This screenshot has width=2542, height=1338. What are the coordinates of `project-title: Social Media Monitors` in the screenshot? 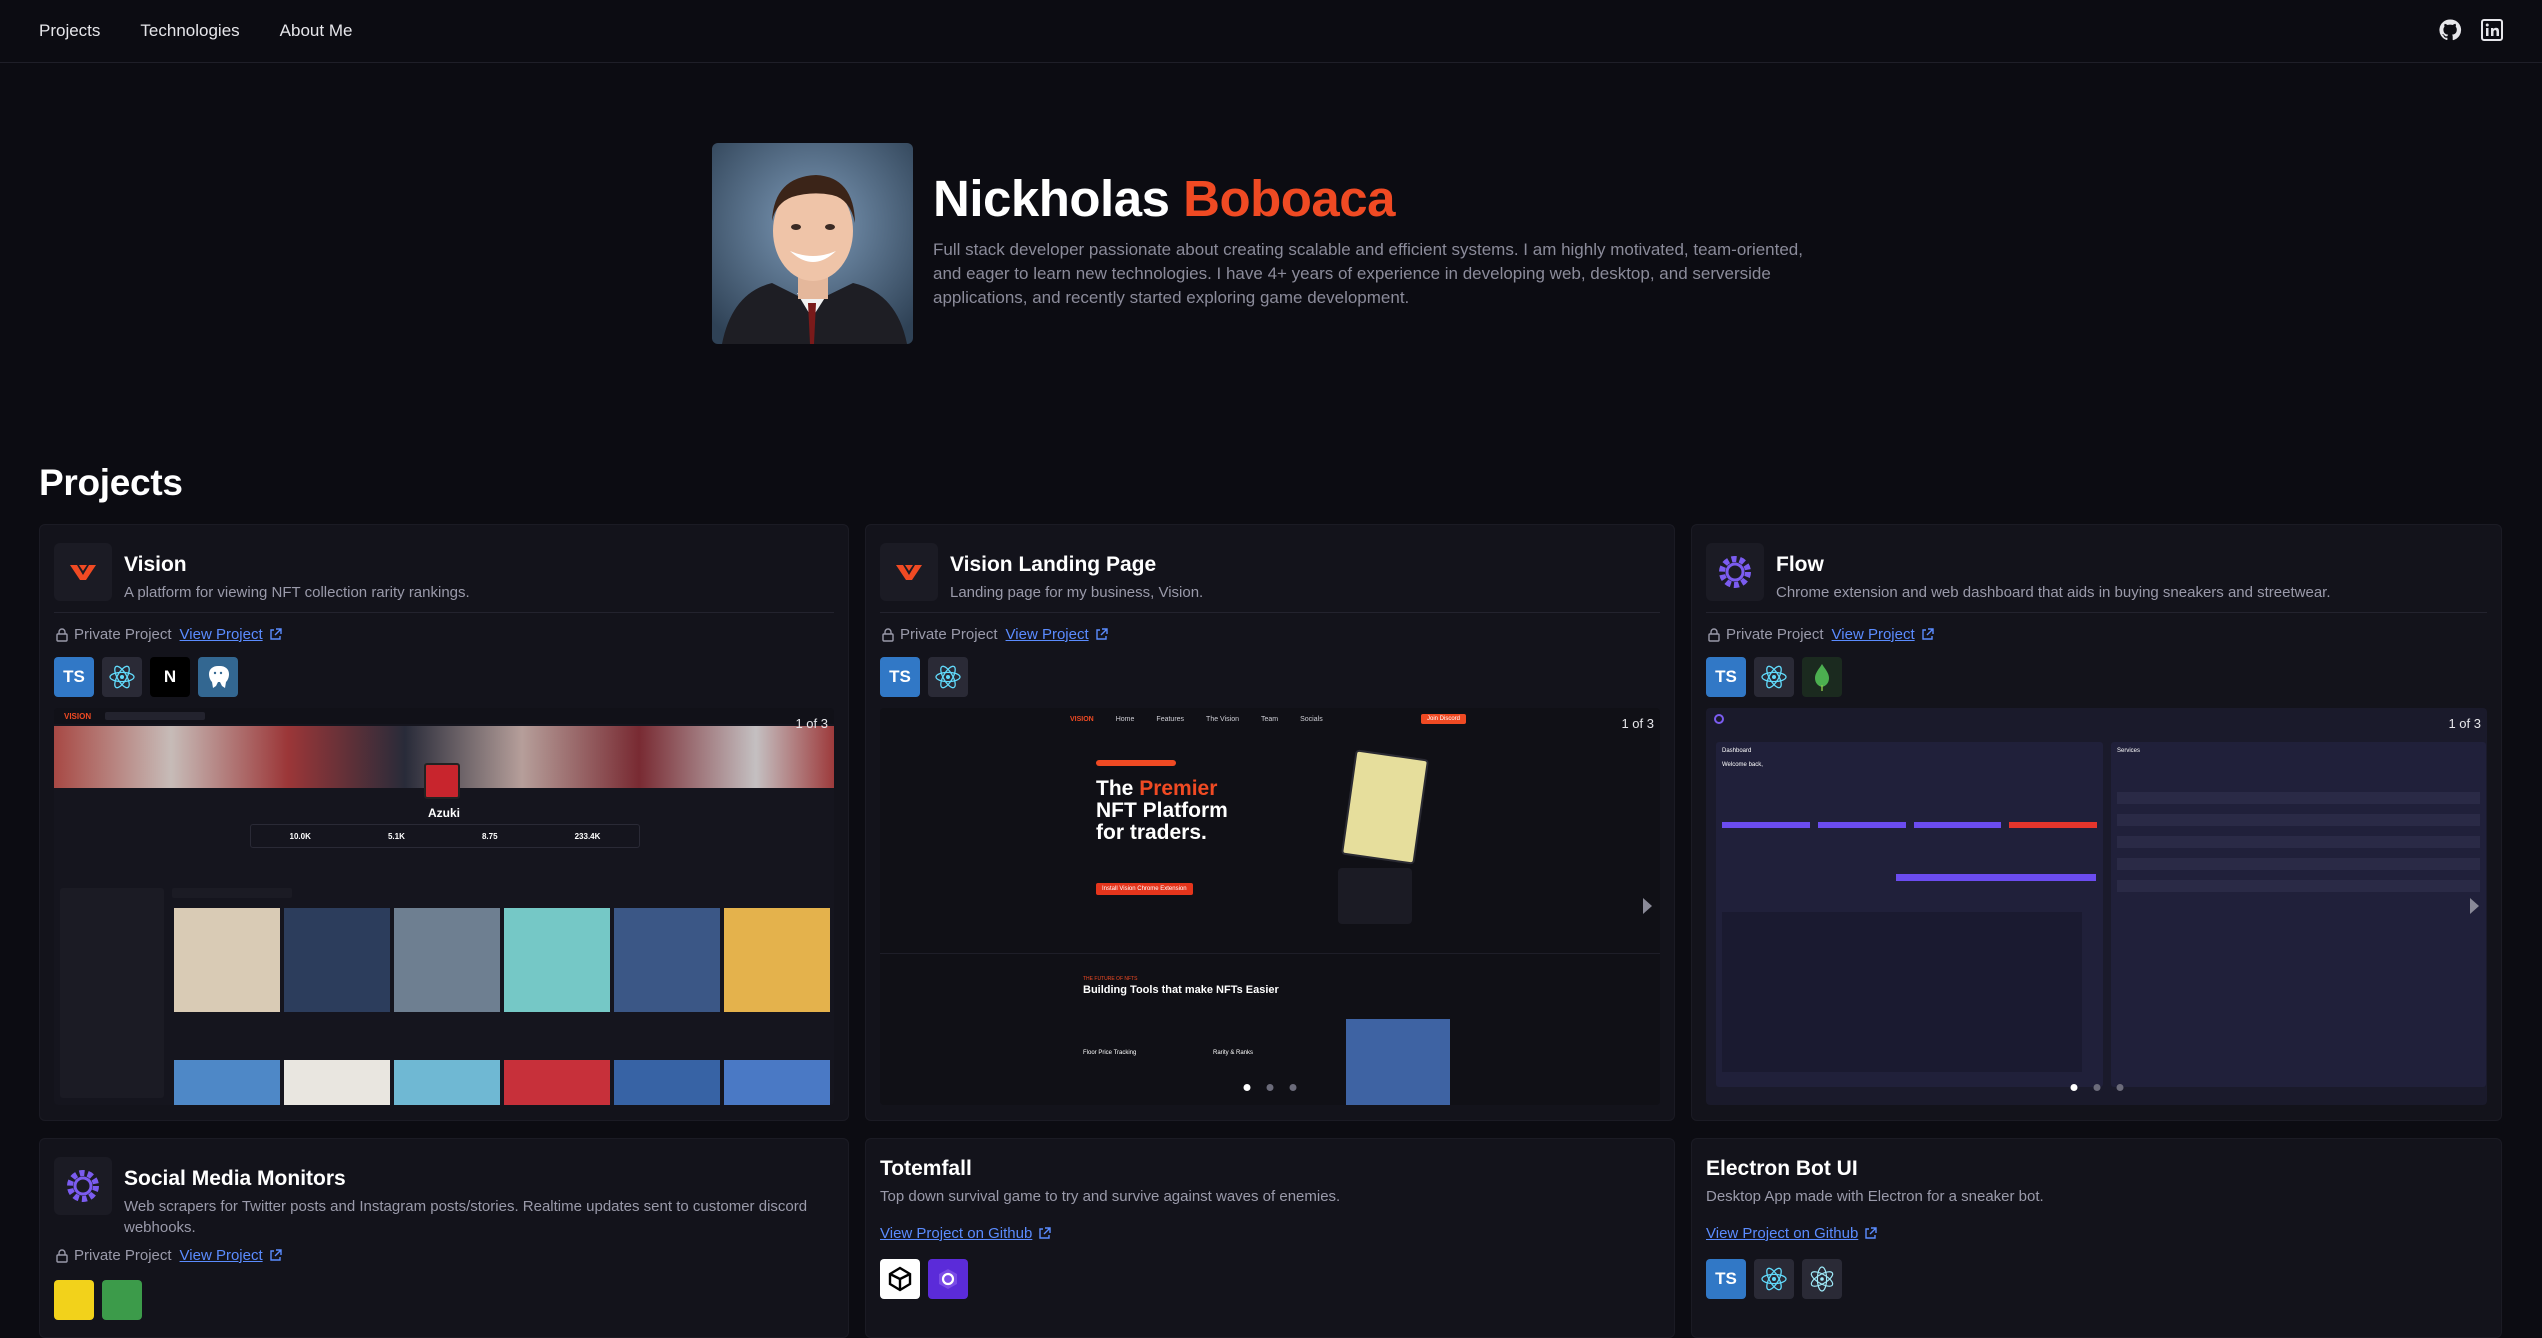 It's located at (235, 1178).